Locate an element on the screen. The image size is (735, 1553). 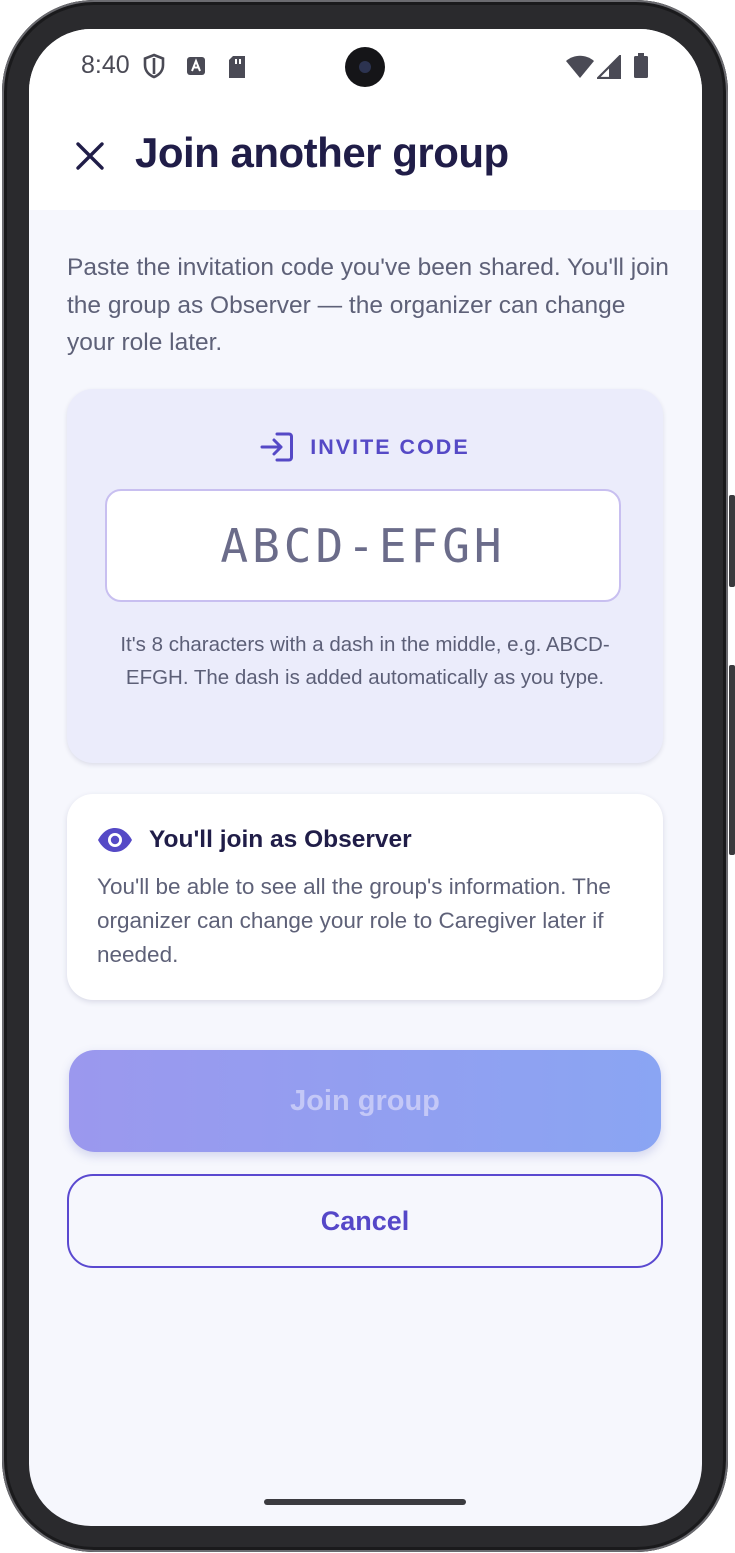
wifi-icon is located at coordinates (580, 66).